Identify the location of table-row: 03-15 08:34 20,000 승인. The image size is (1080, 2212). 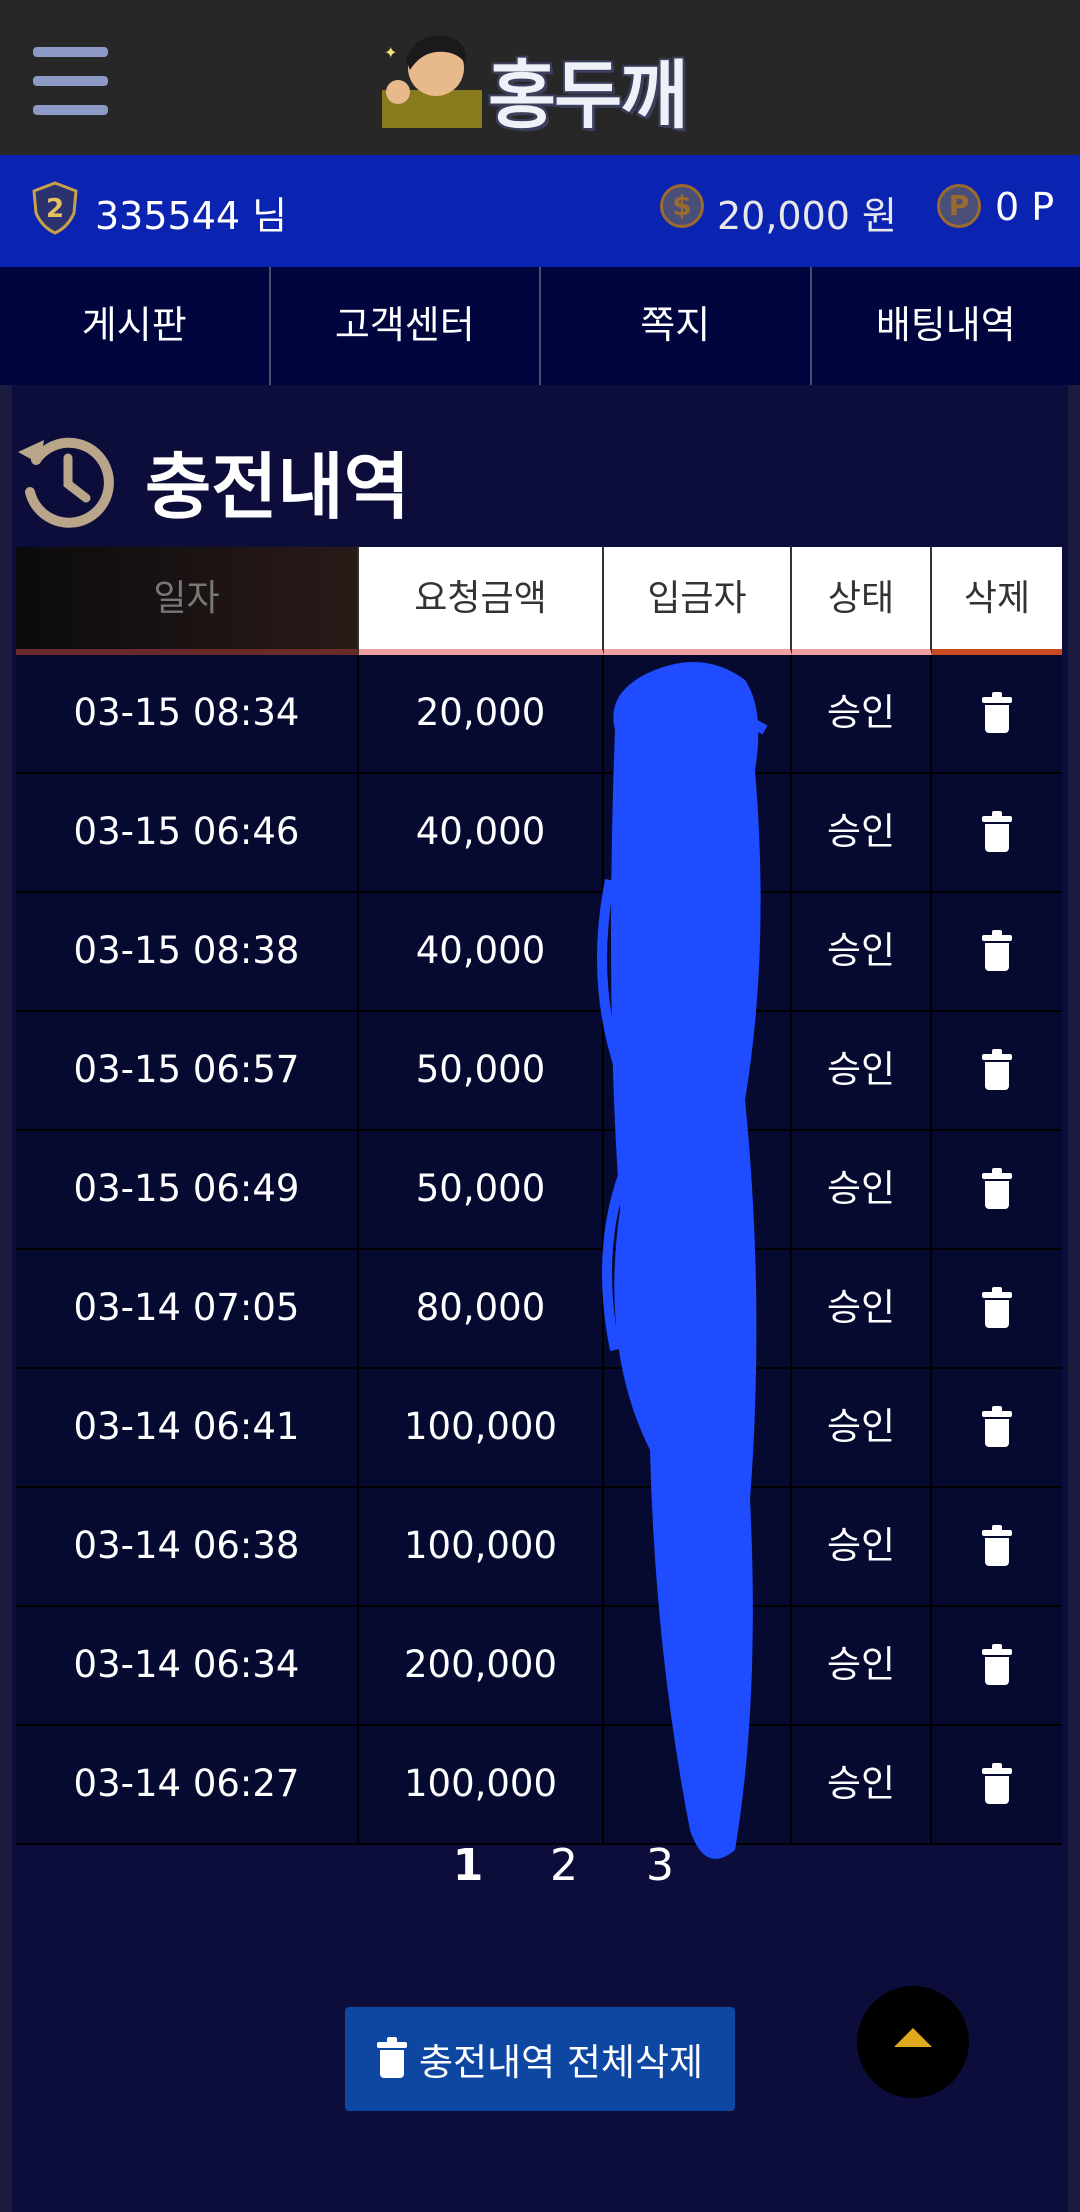
(539, 714).